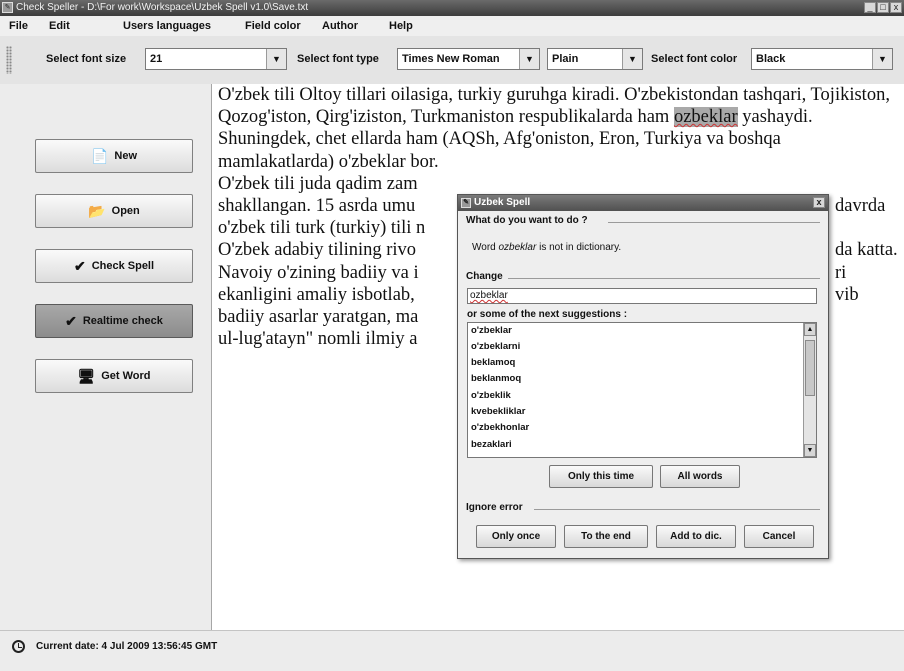  What do you see at coordinates (696, 536) in the screenshot?
I see `add-to-dictionary-button: Add to dic.` at bounding box center [696, 536].